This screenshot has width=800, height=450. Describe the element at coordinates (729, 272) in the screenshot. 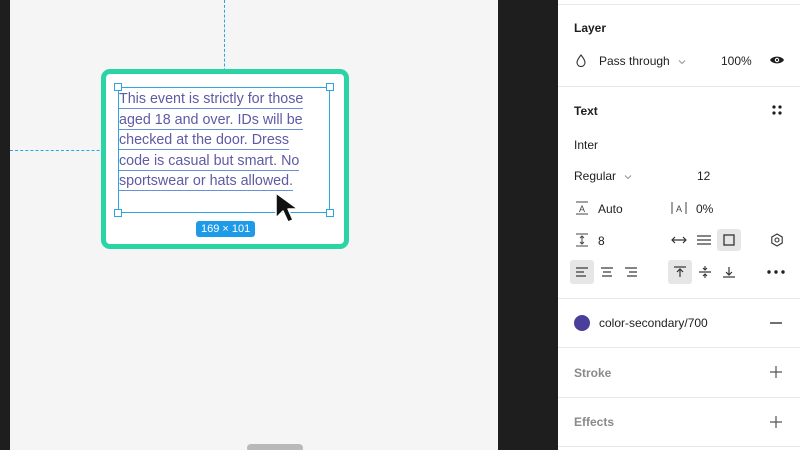

I see `align-bottom-icon` at that location.